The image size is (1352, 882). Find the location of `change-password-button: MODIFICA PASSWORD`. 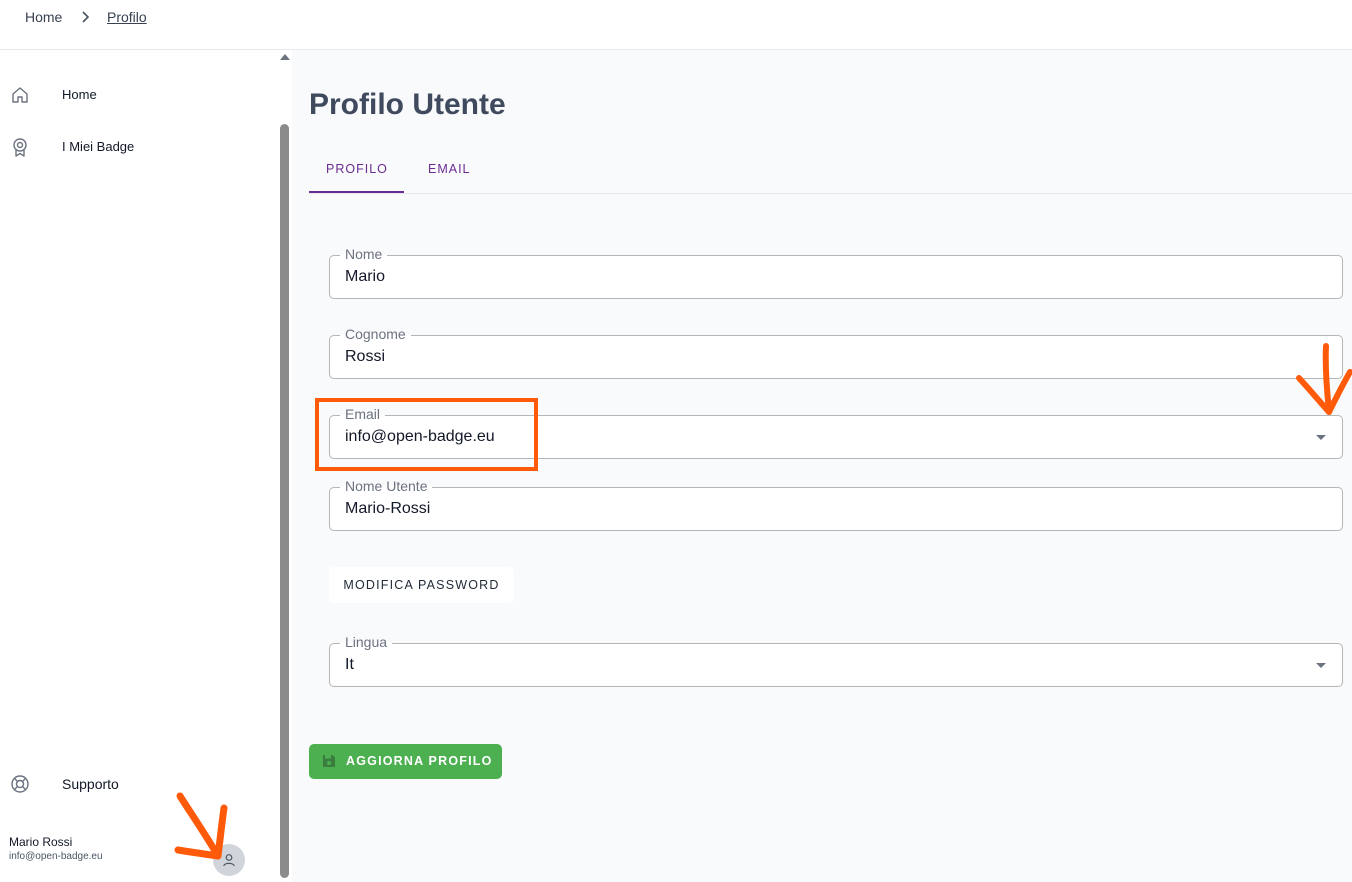

change-password-button: MODIFICA PASSWORD is located at coordinates (421, 585).